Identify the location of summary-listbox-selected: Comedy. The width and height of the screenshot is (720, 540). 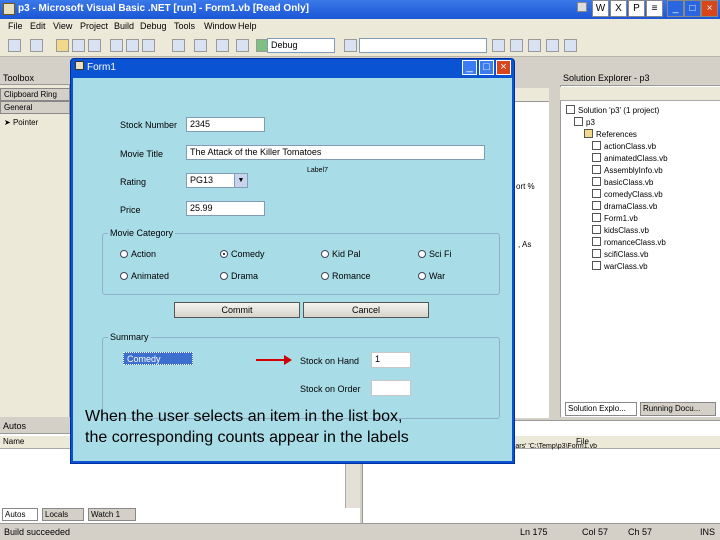
(158, 358).